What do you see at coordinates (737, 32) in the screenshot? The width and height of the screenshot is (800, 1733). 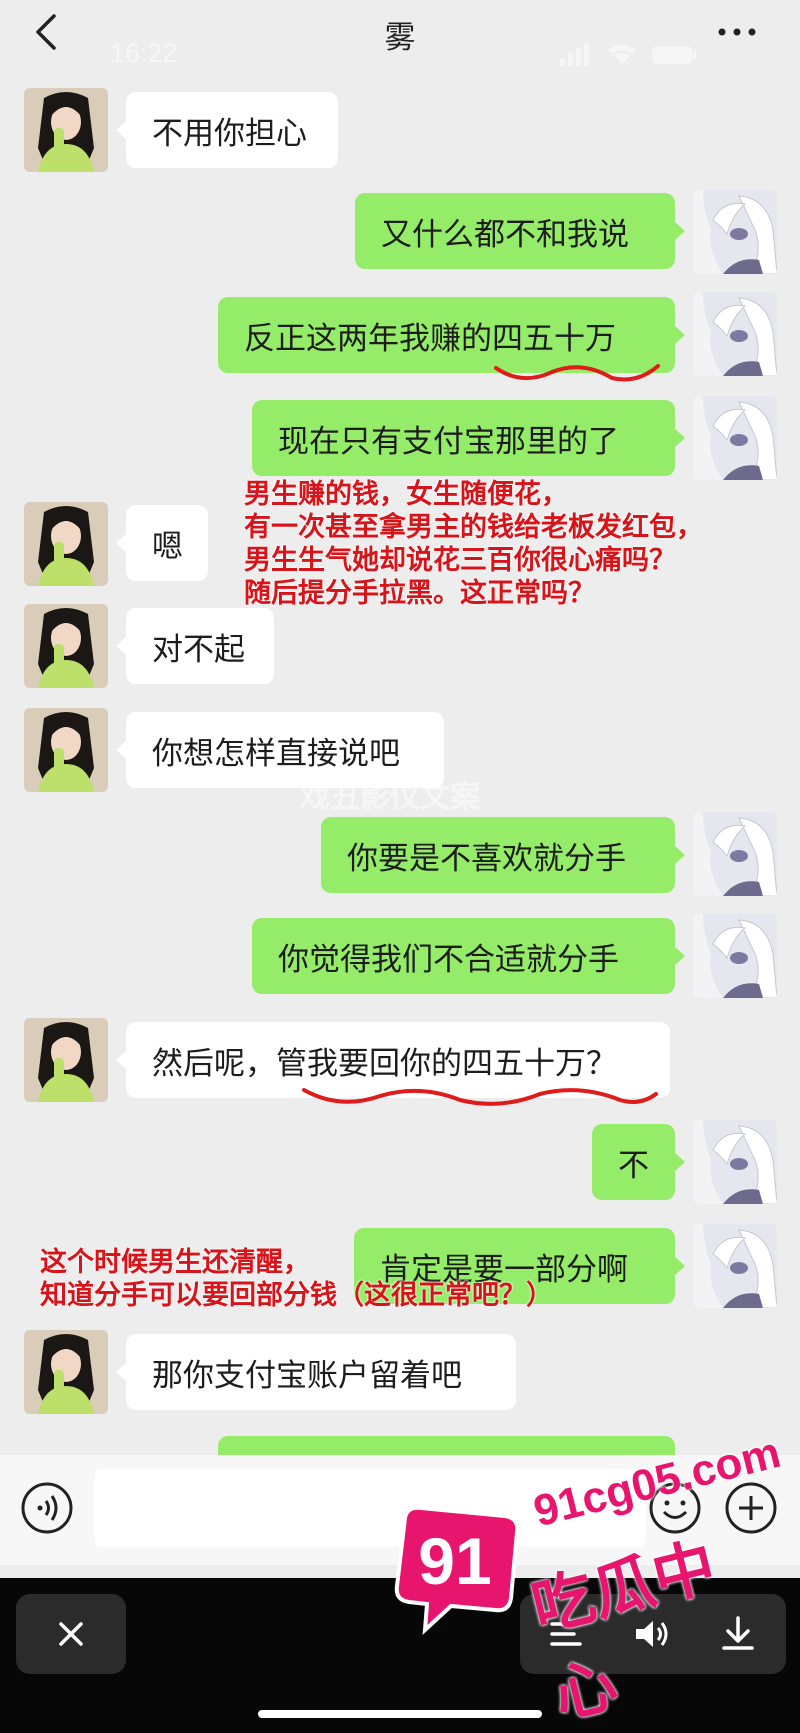 I see `more-icon` at bounding box center [737, 32].